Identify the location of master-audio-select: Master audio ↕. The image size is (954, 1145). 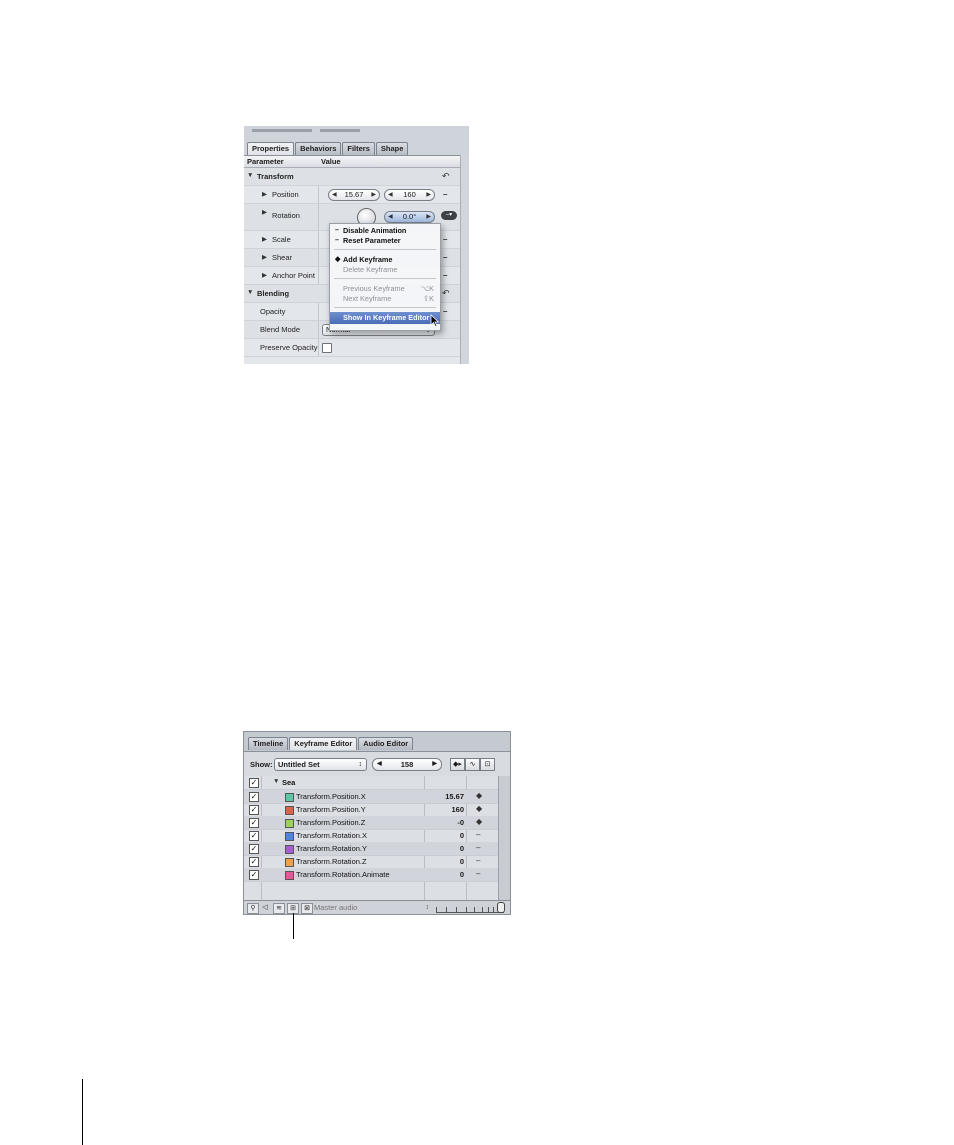
(373, 907).